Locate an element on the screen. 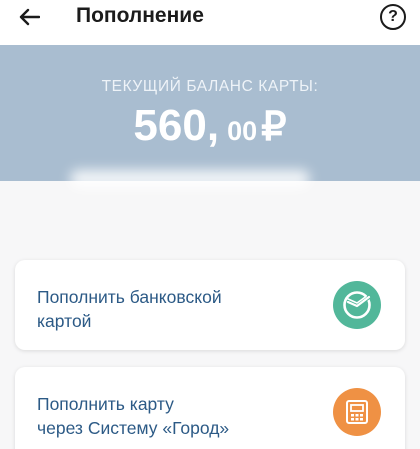  balance-amount: 560, 00 ₽ is located at coordinates (210, 126).